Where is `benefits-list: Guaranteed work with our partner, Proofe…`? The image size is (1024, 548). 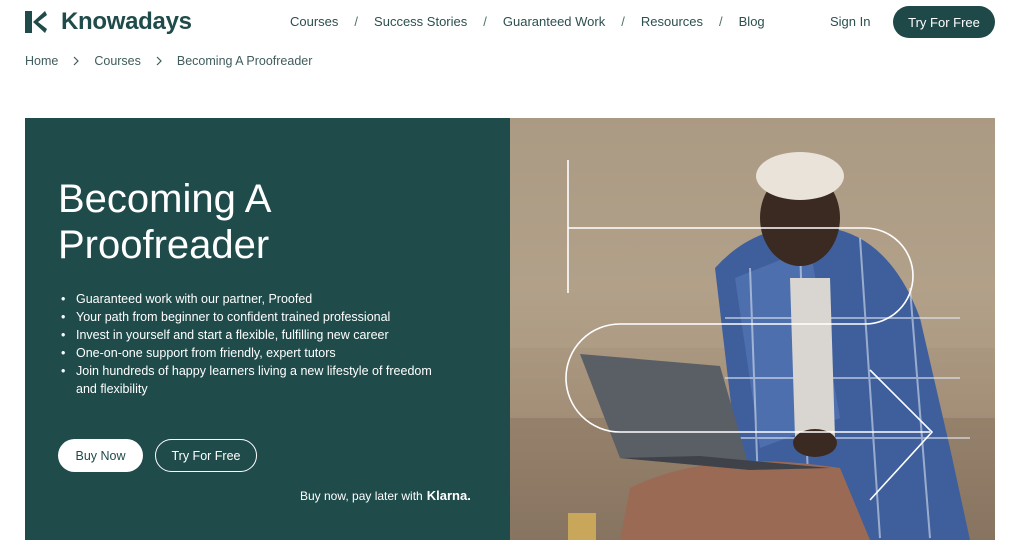 benefits-list: Guaranteed work with our partner, Proofe… is located at coordinates (256, 344).